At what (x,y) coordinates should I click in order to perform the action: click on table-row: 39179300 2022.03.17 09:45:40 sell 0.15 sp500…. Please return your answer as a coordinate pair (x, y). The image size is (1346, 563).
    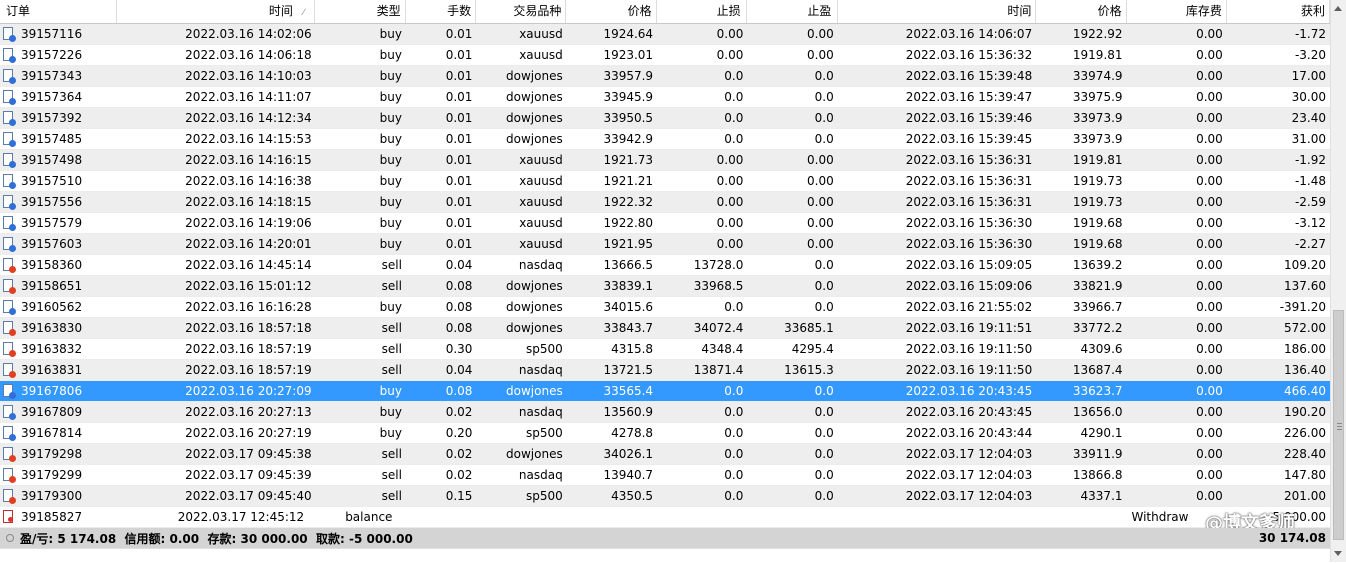
    Looking at the image, I should click on (665, 496).